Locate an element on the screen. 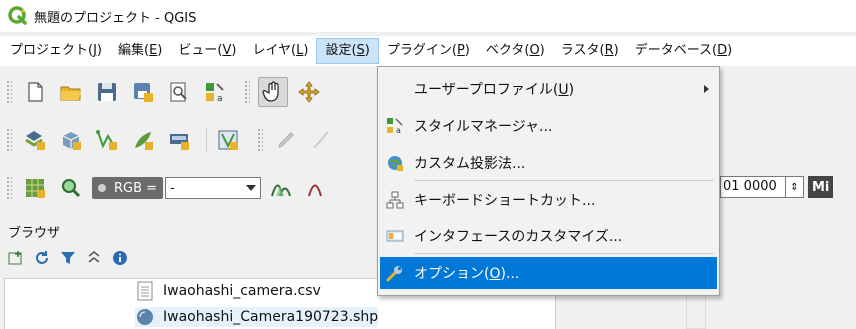 The height and width of the screenshot is (329, 856). new-geopackage-icon is located at coordinates (71, 140).